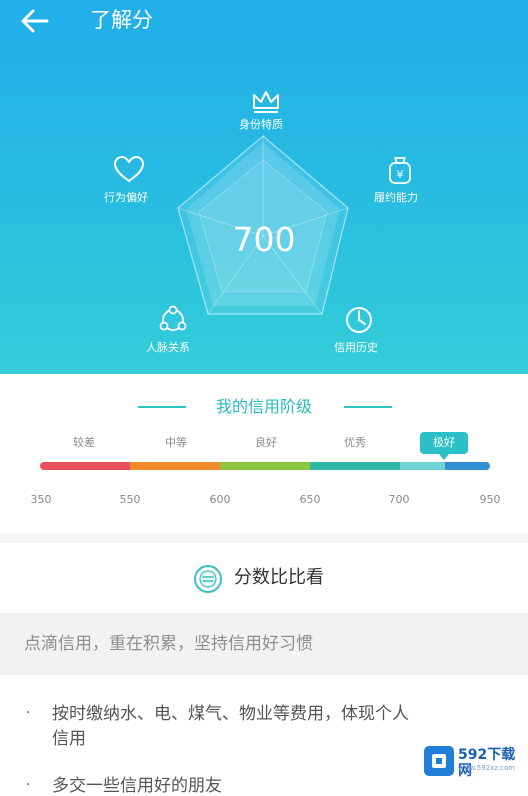 Image resolution: width=528 pixels, height=796 pixels. What do you see at coordinates (266, 101) in the screenshot?
I see `crown-icon` at bounding box center [266, 101].